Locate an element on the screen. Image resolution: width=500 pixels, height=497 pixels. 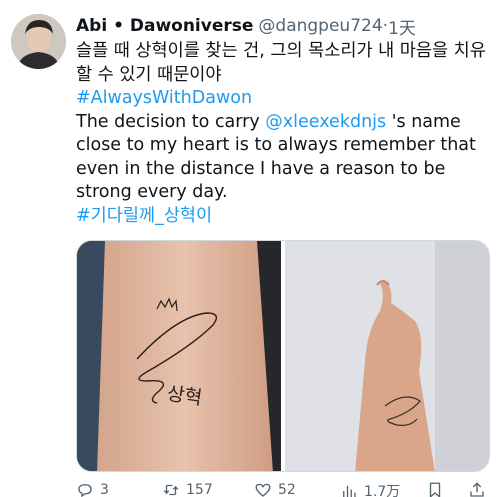
view-count: 1.7万 is located at coordinates (382, 490).